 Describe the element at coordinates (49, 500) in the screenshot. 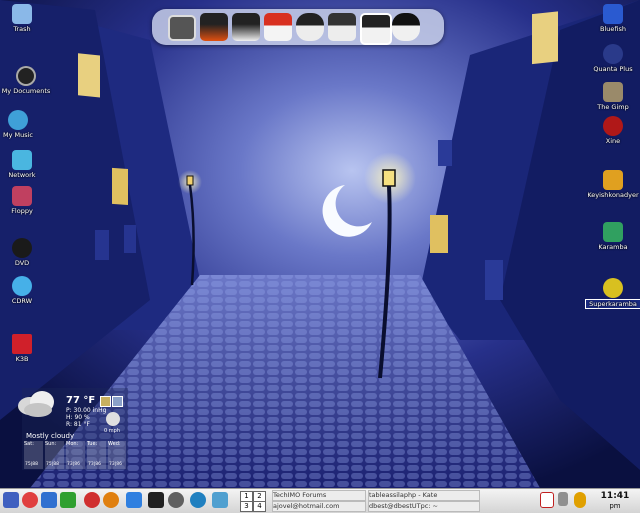

I see `tools-icon` at that location.